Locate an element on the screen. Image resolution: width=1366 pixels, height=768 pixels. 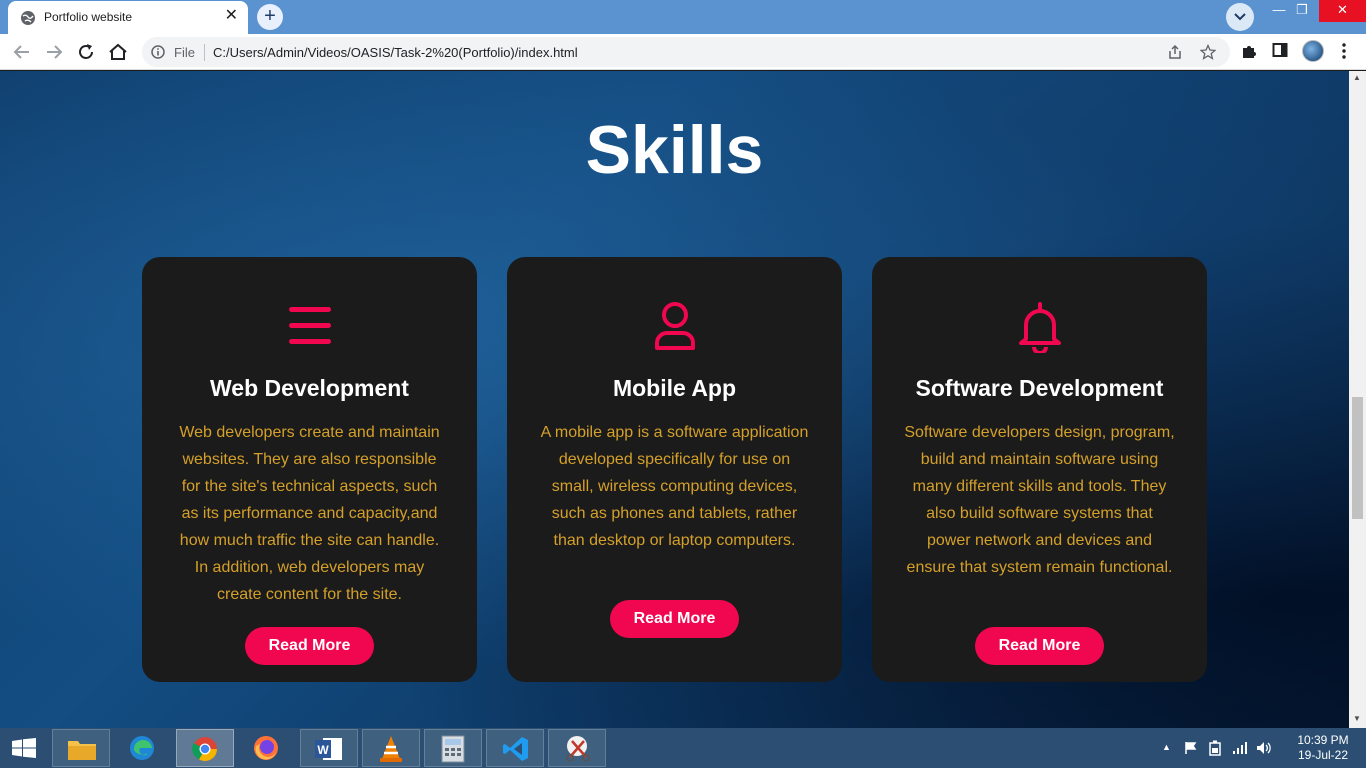
chrome-browser-icon is located at coordinates (204, 749).